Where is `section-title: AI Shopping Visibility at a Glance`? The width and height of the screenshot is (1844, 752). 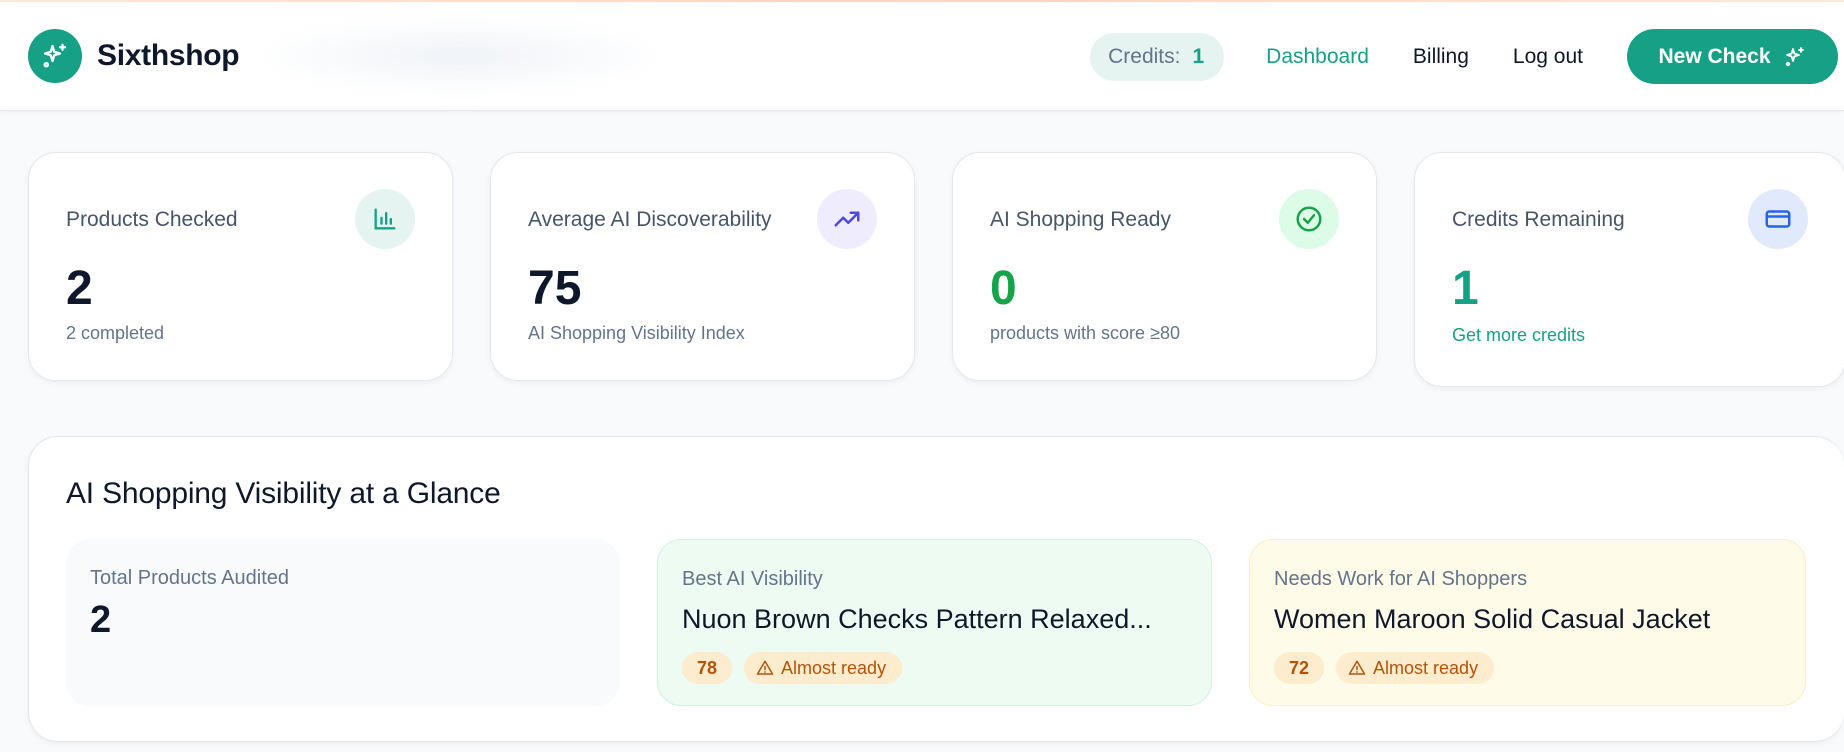 section-title: AI Shopping Visibility at a Glance is located at coordinates (283, 493).